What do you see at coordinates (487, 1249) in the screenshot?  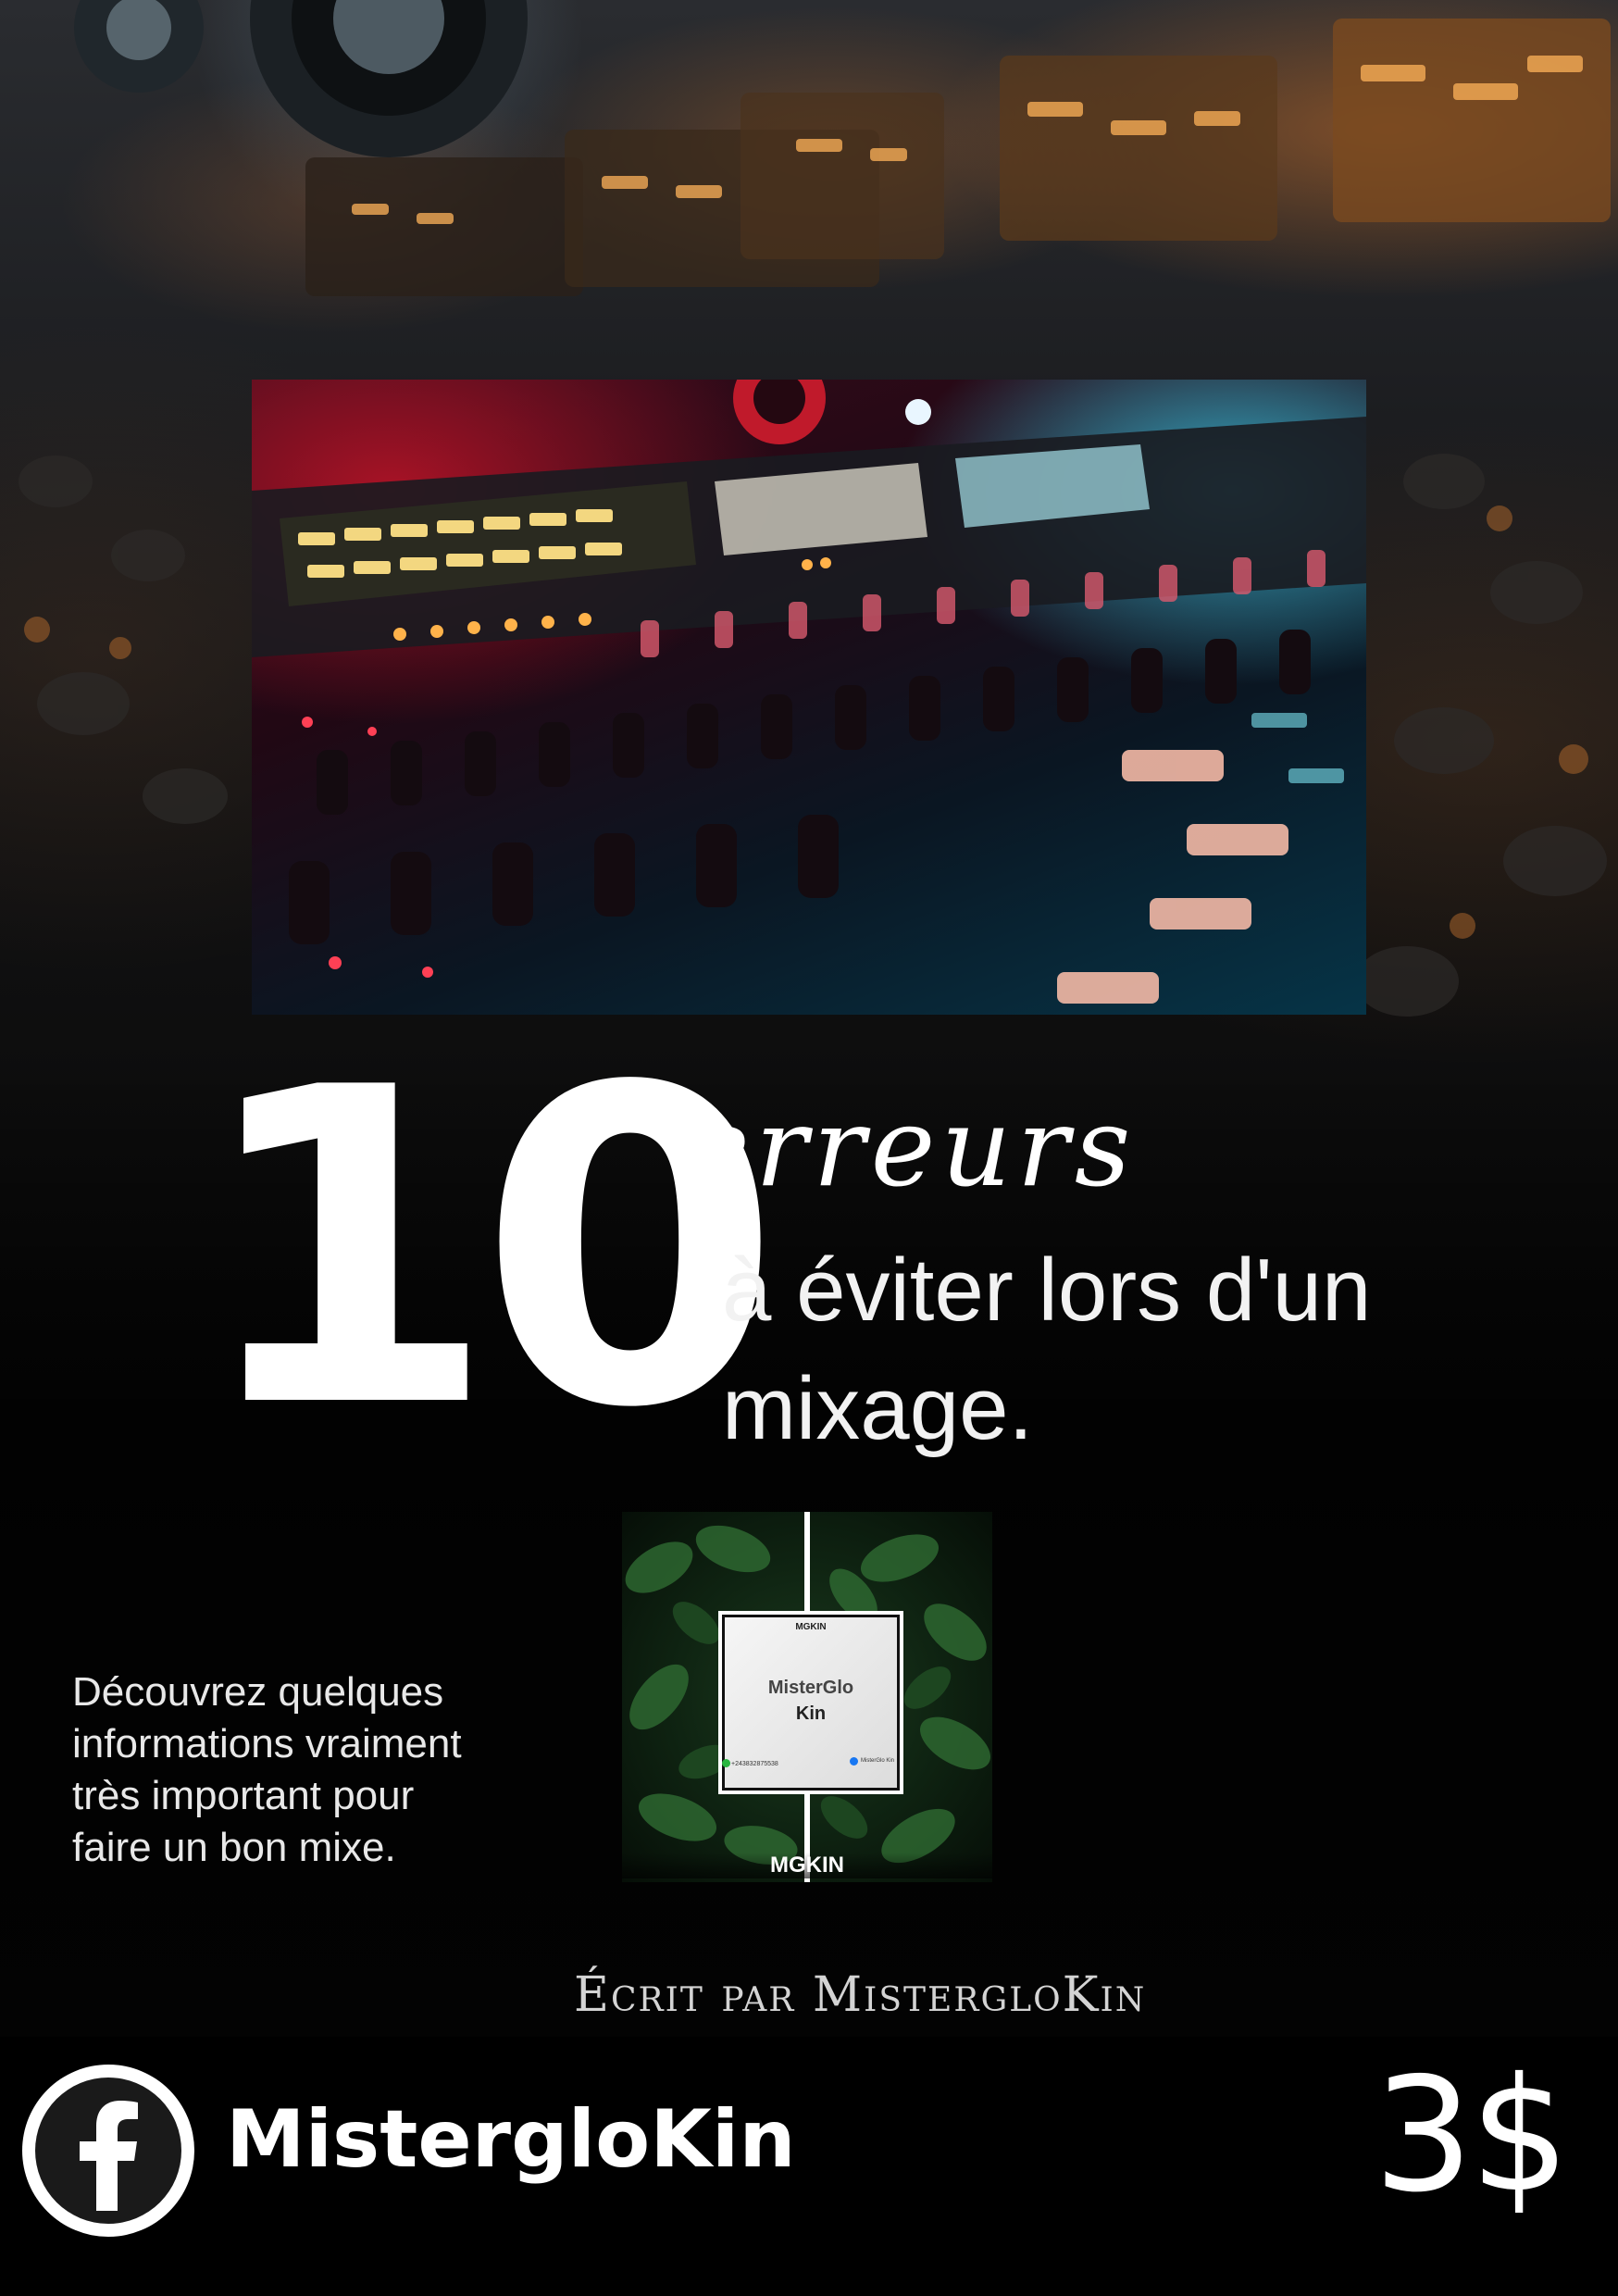 I see `title-number: 10` at bounding box center [487, 1249].